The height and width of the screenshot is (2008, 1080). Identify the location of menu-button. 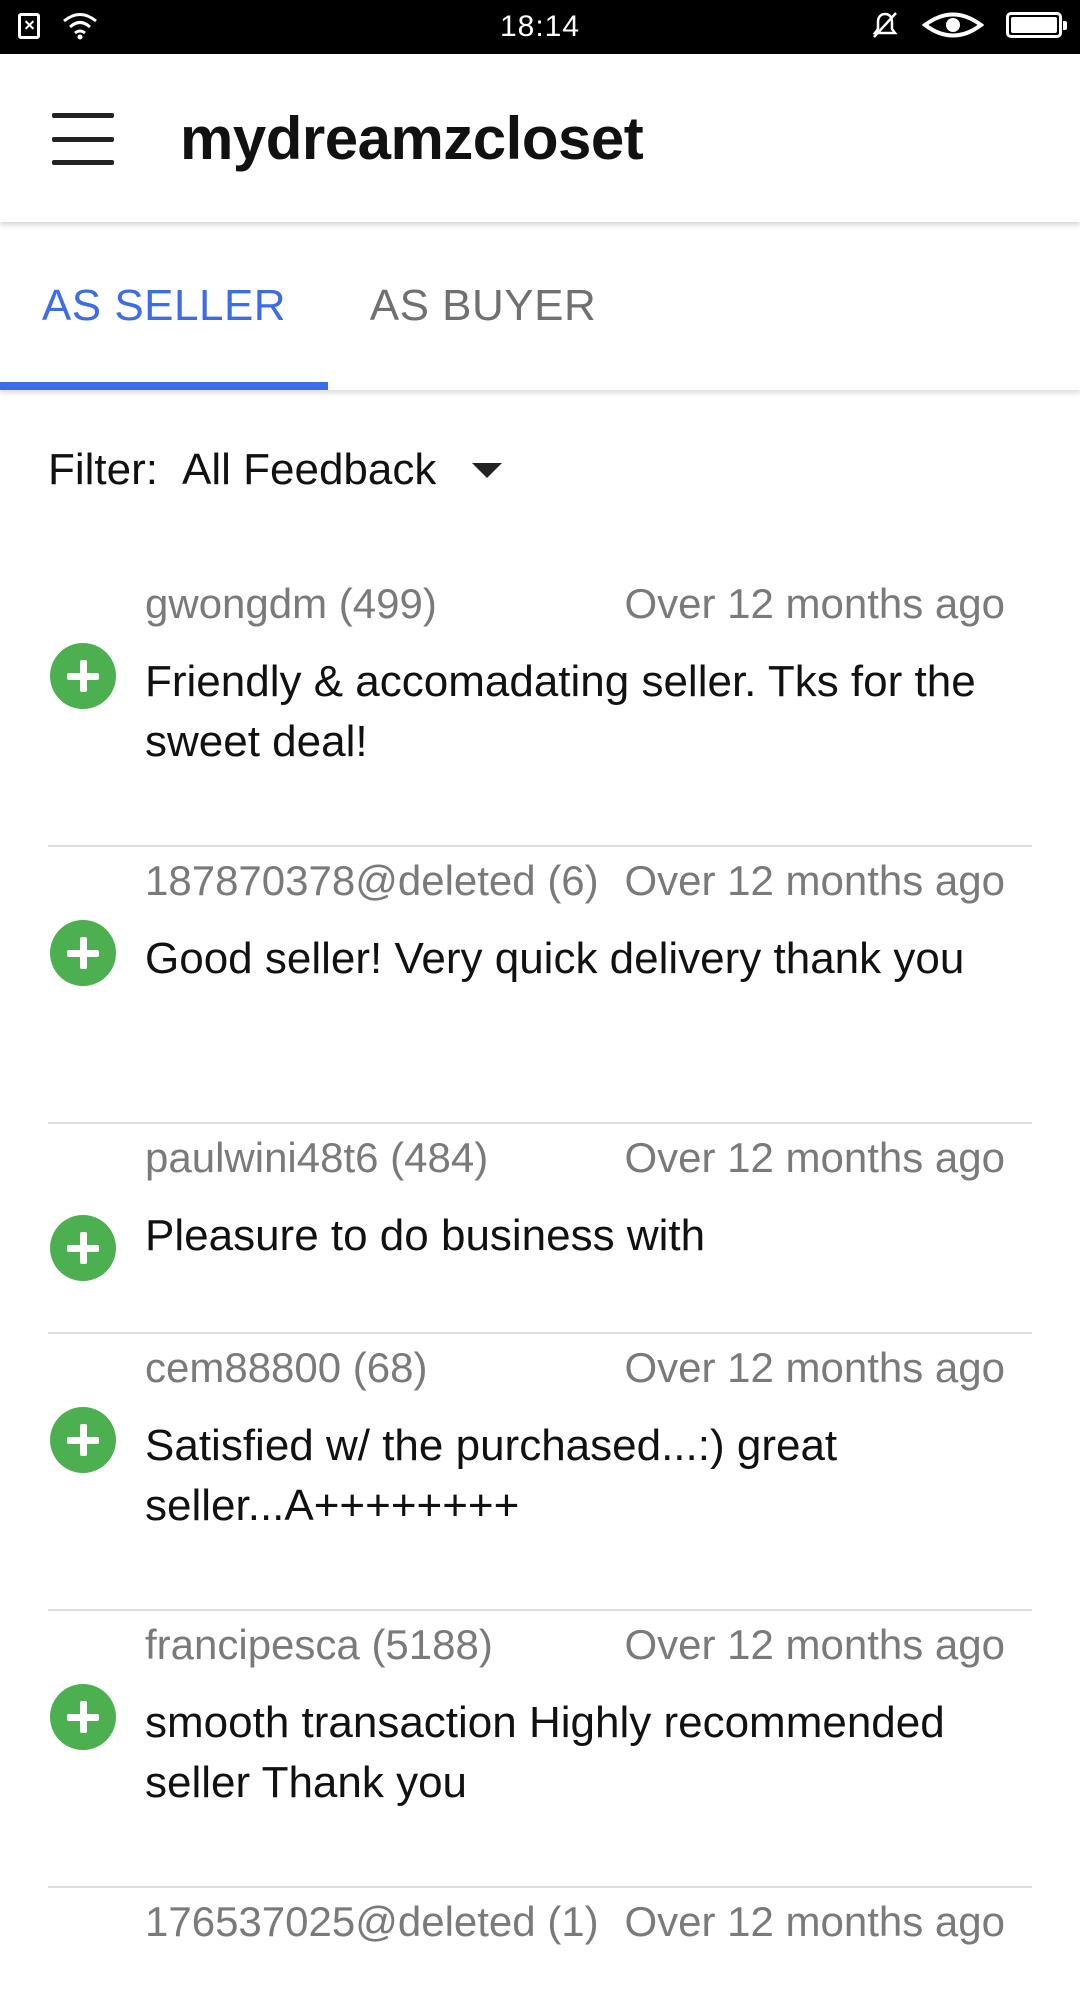
(83, 139).